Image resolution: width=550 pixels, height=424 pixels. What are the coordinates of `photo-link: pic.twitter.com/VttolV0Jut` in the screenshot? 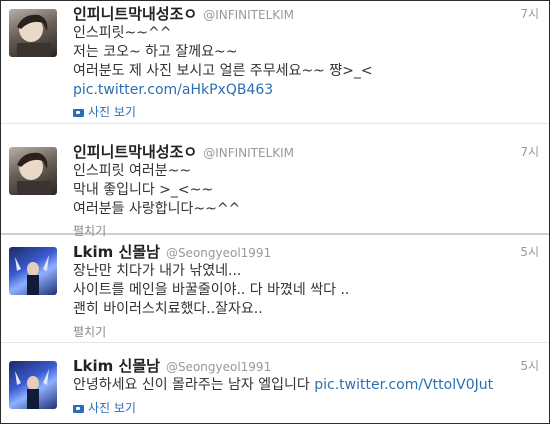 It's located at (403, 385).